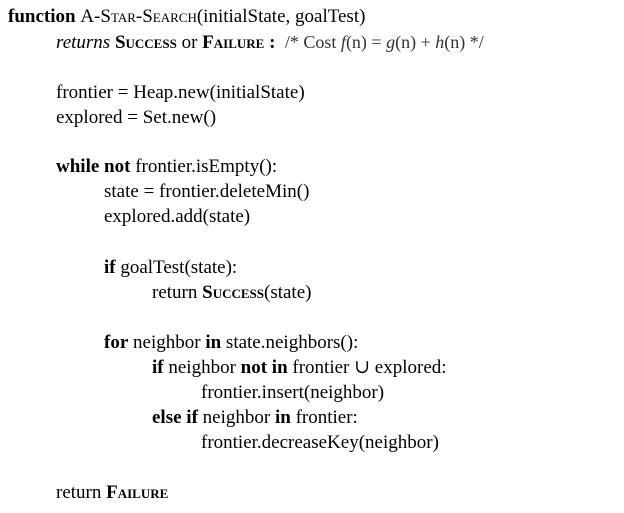  What do you see at coordinates (138, 16) in the screenshot?
I see `function-name: A-Star-Search` at bounding box center [138, 16].